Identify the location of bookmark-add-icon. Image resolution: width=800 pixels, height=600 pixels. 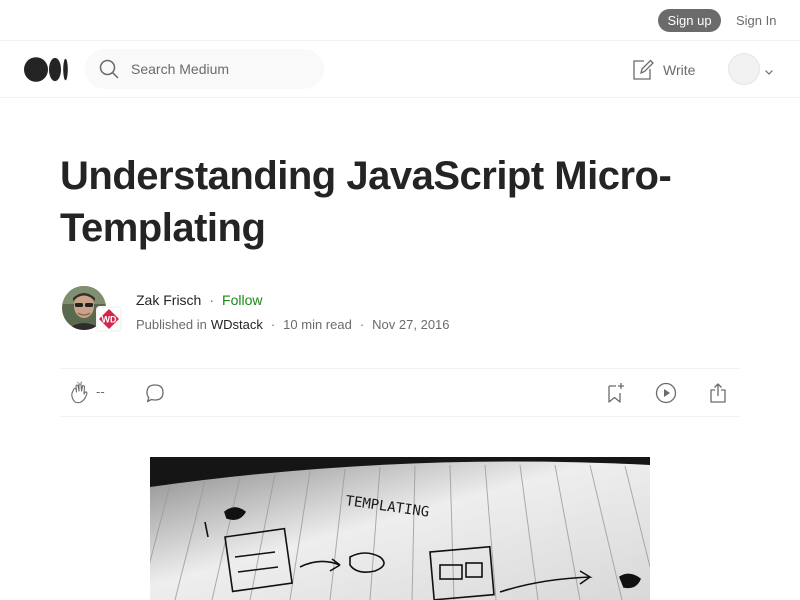
(615, 393).